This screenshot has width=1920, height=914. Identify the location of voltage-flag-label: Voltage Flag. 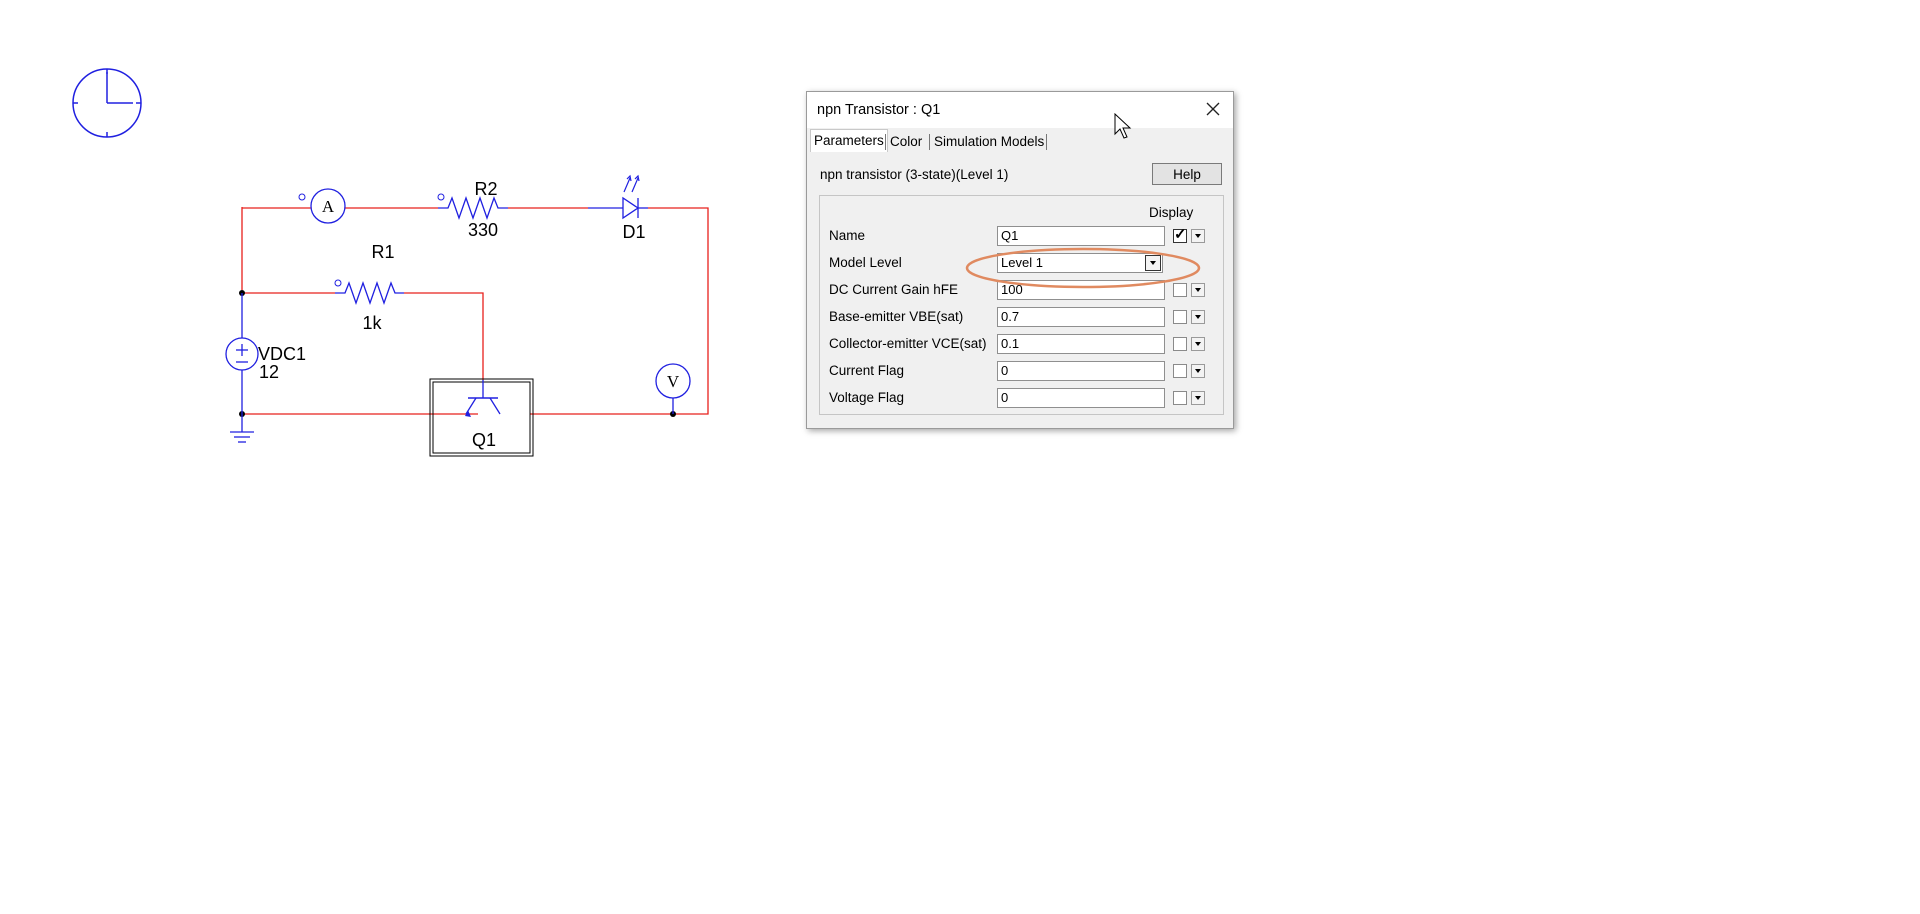
(867, 397).